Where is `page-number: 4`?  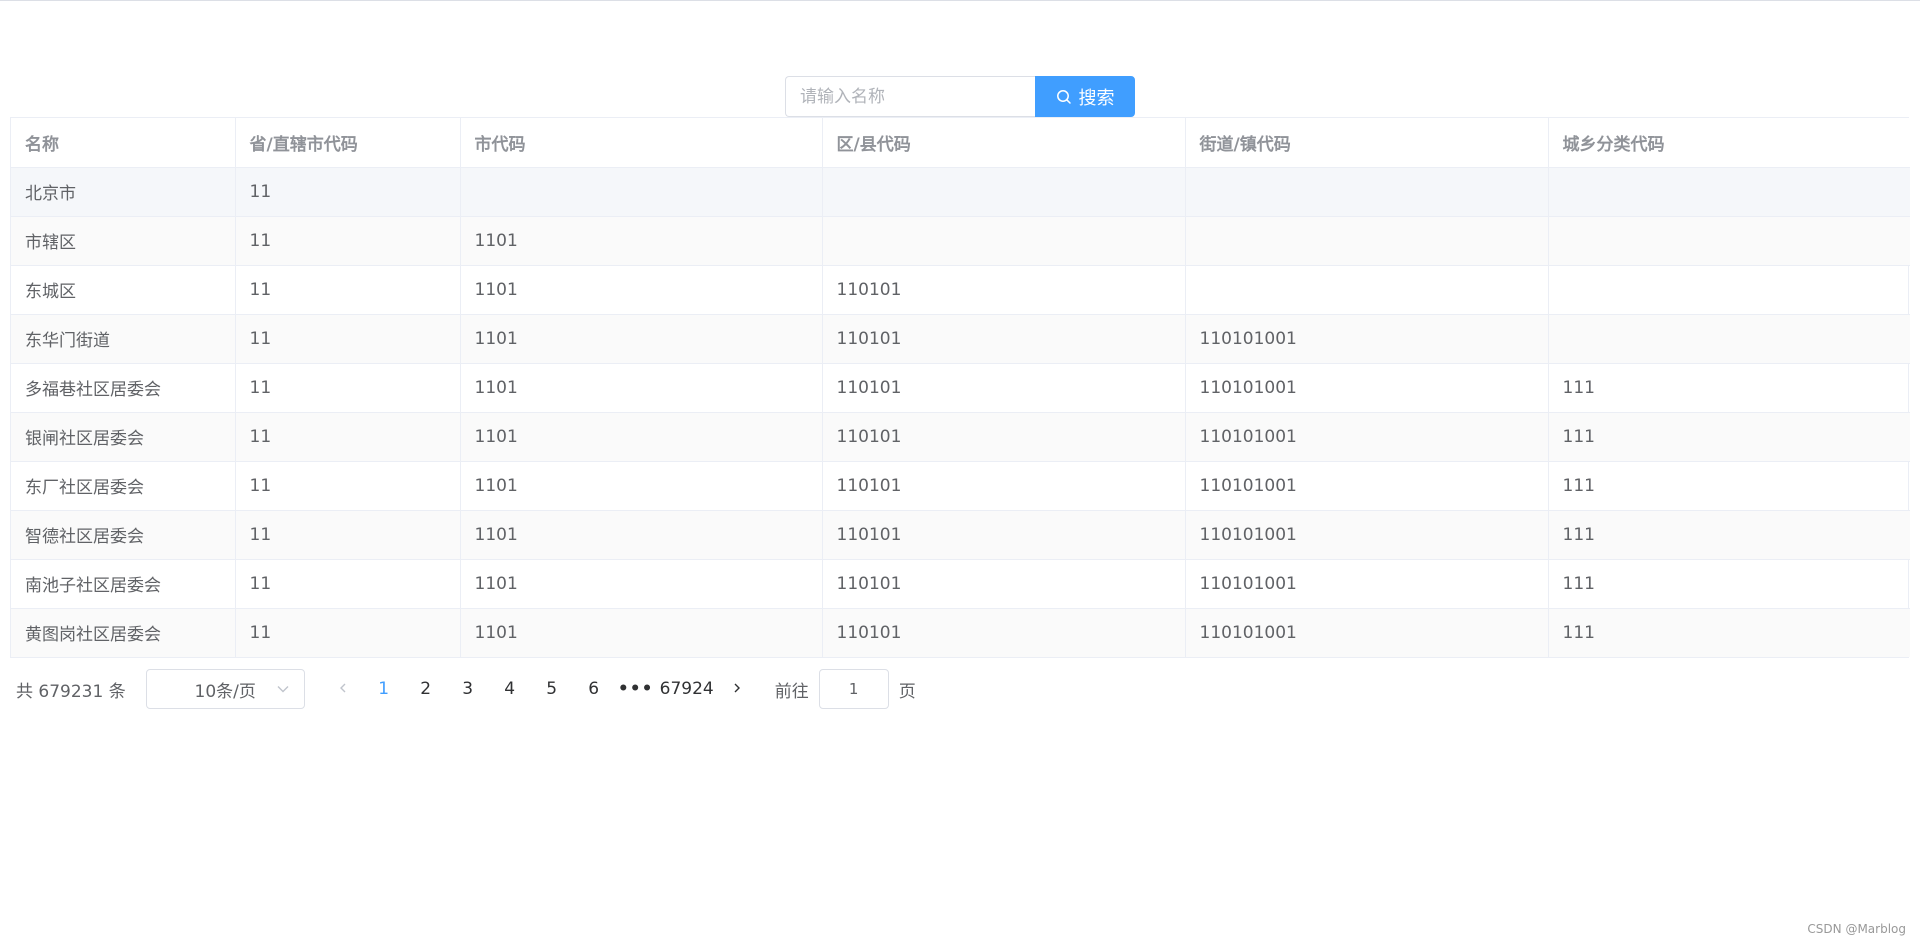 page-number: 4 is located at coordinates (510, 689).